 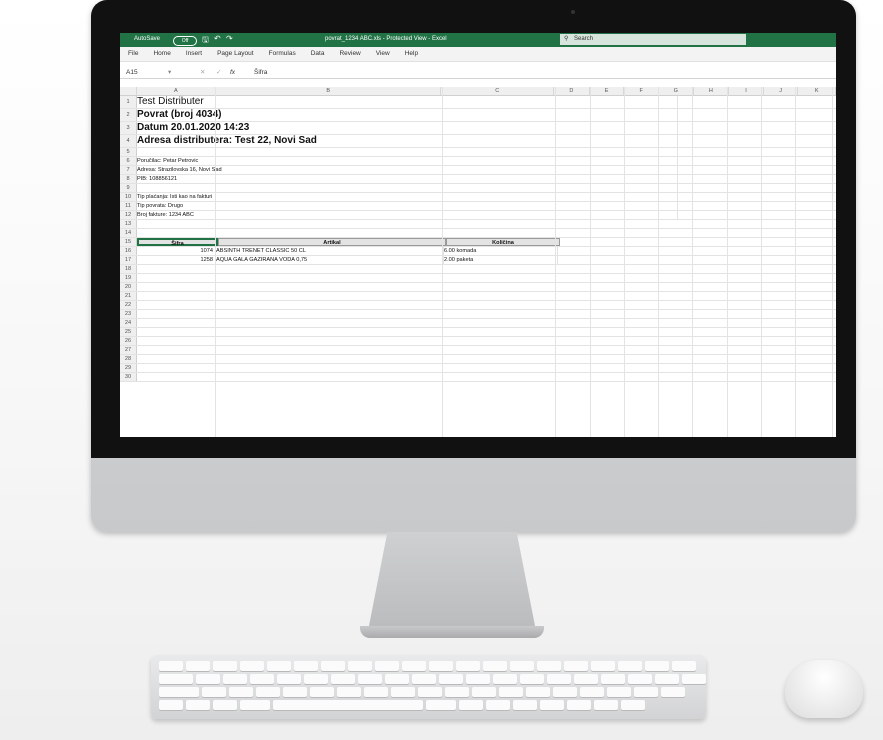 I want to click on cell-a10: Tip plaćanja: Isti kao na fakturi, so click(x=407, y=197).